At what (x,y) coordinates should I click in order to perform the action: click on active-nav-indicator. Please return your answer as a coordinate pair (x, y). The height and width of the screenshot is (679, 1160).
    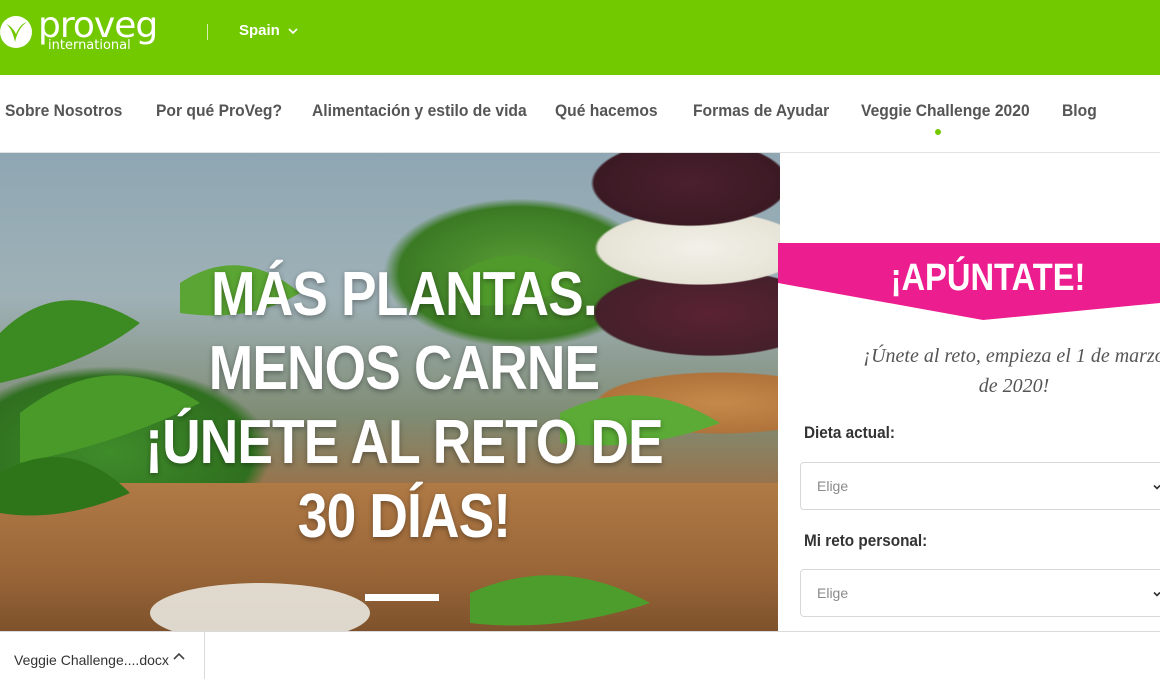
    Looking at the image, I should click on (938, 132).